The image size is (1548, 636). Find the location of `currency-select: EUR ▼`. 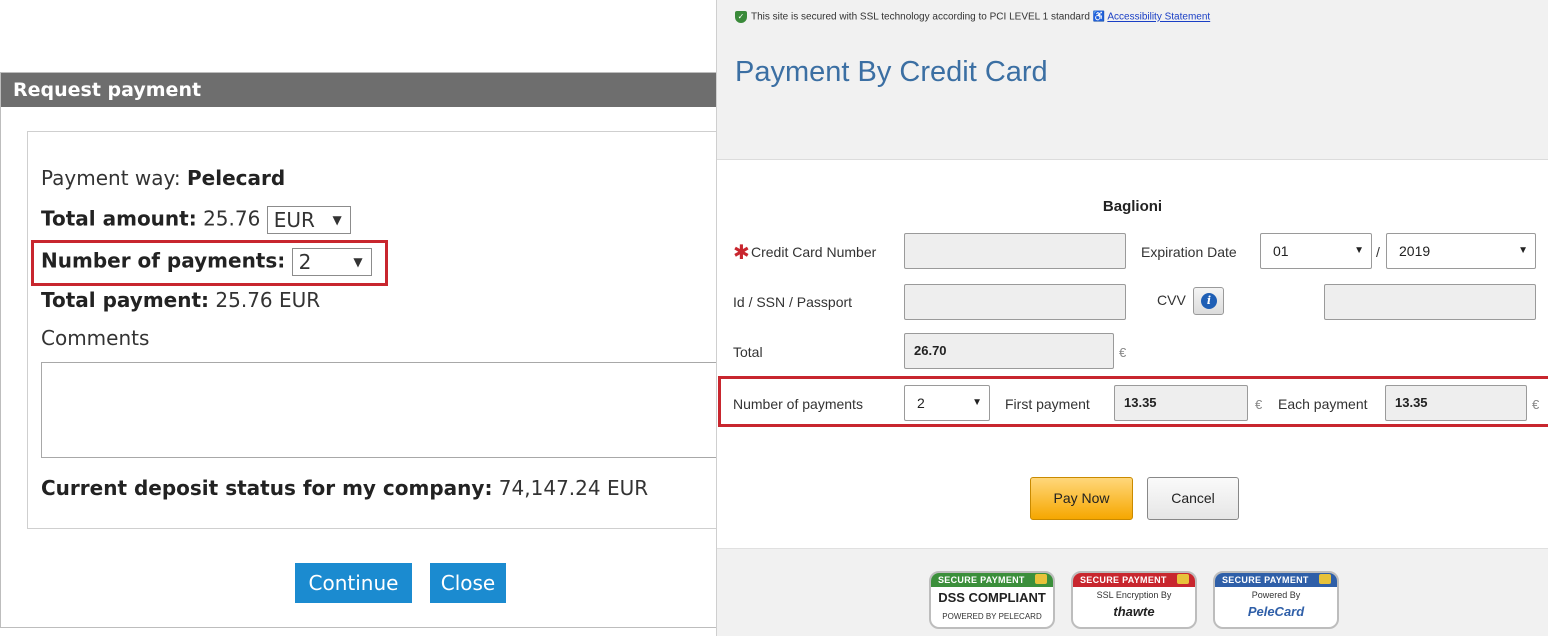

currency-select: EUR ▼ is located at coordinates (308, 220).